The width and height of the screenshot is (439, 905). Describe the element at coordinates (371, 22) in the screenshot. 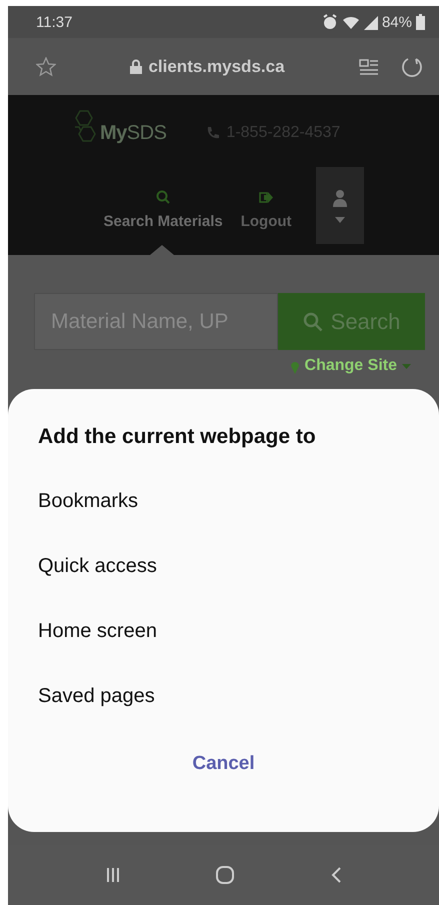

I see `signal-icon` at that location.